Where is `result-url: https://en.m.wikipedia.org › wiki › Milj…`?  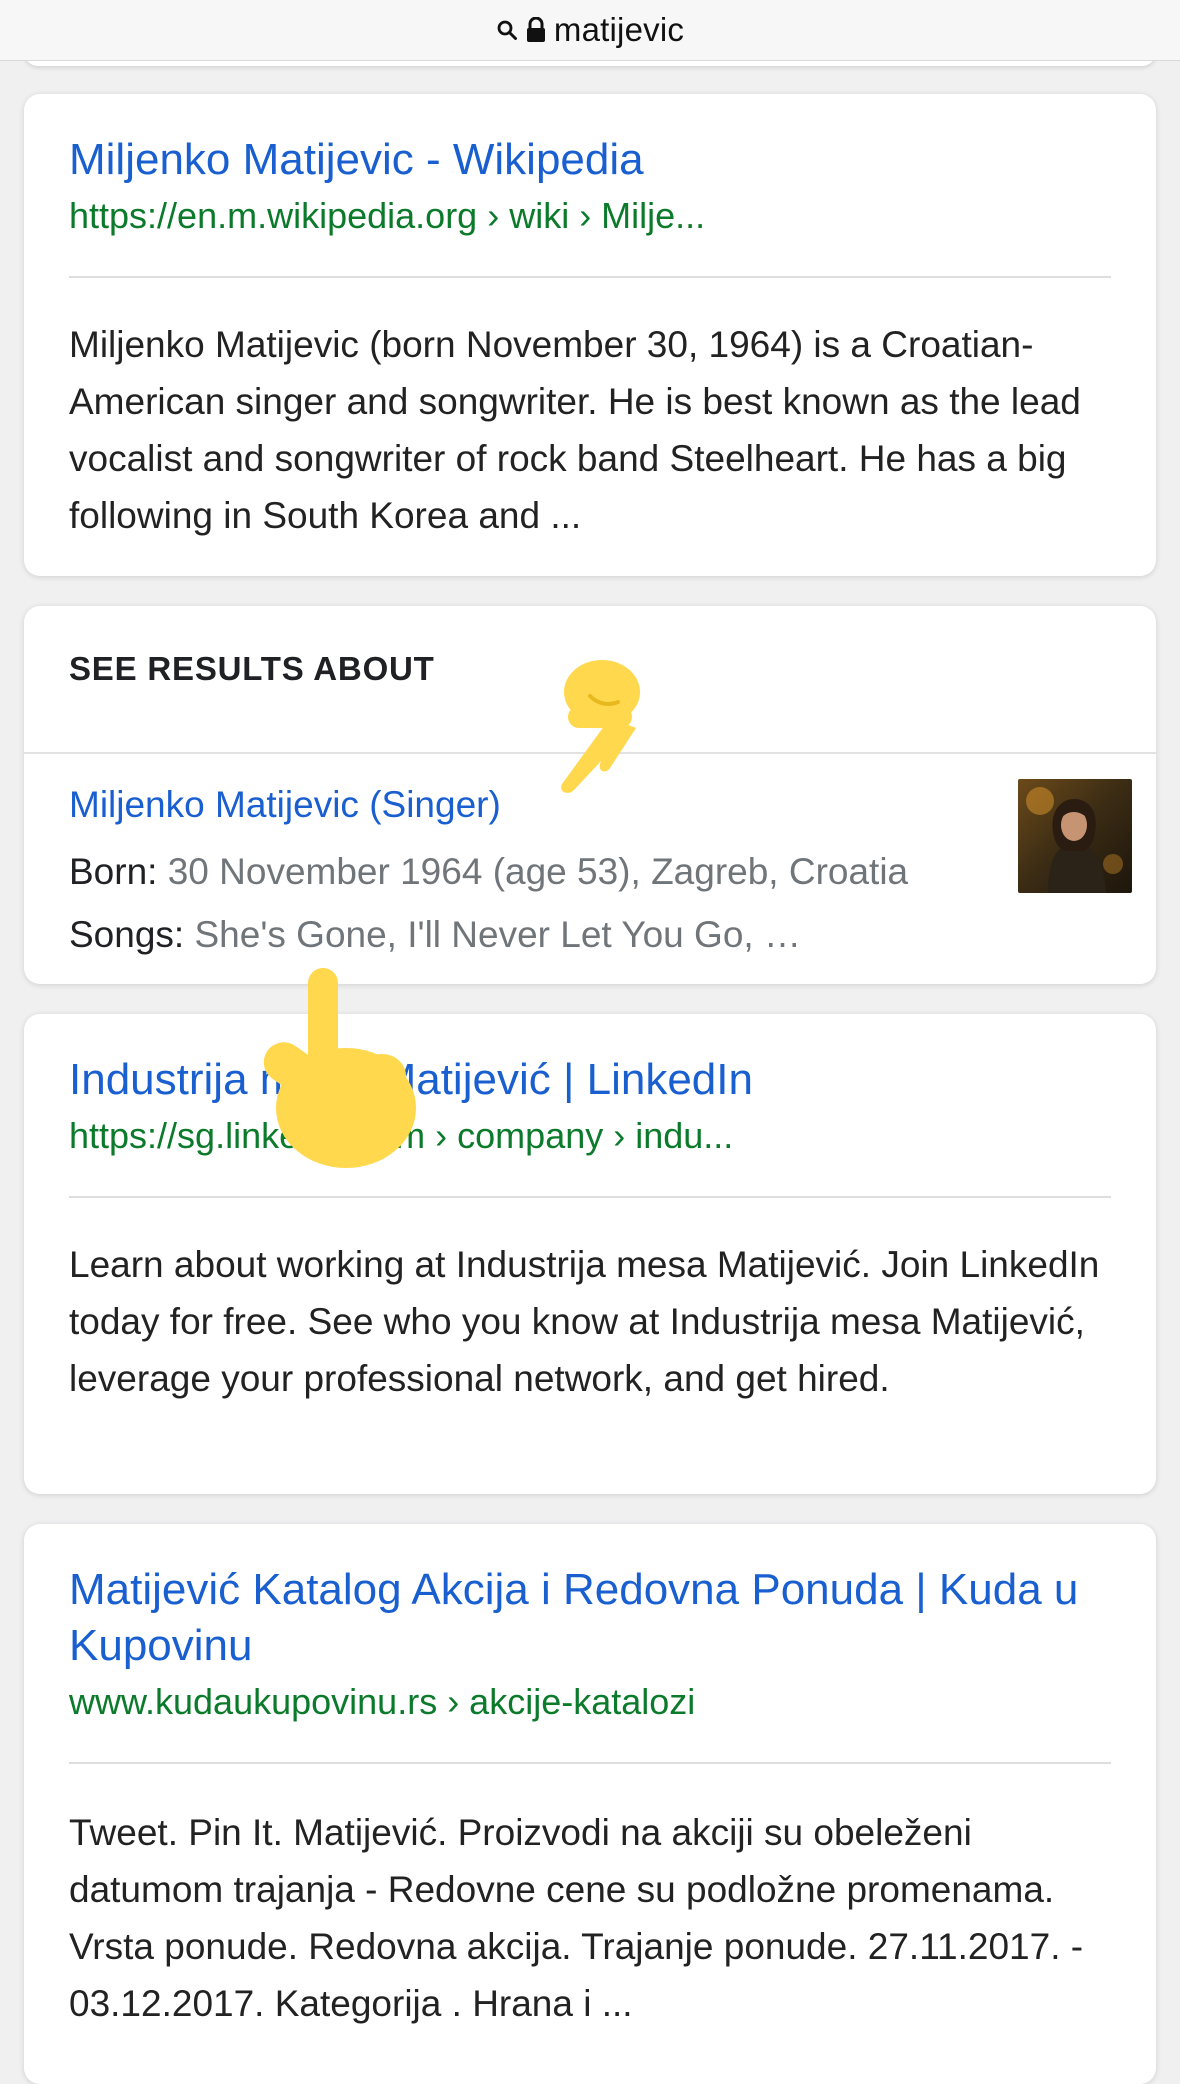 result-url: https://en.m.wikipedia.org › wiki › Milj… is located at coordinates (387, 216).